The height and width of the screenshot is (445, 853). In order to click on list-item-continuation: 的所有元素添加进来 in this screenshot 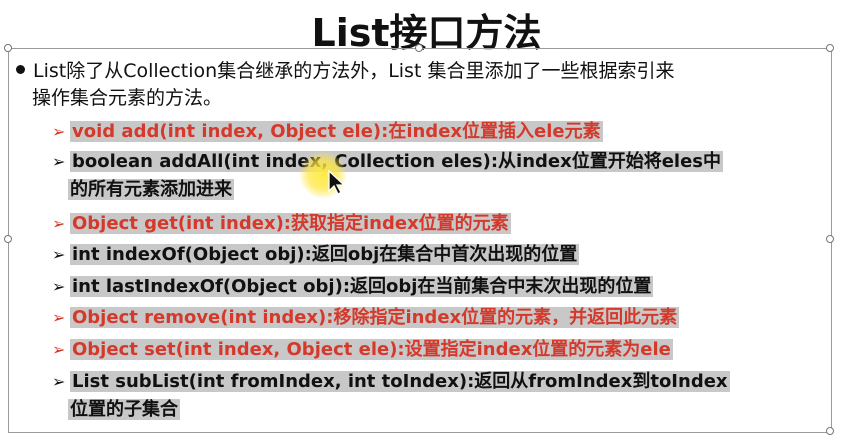, I will do `click(151, 189)`.